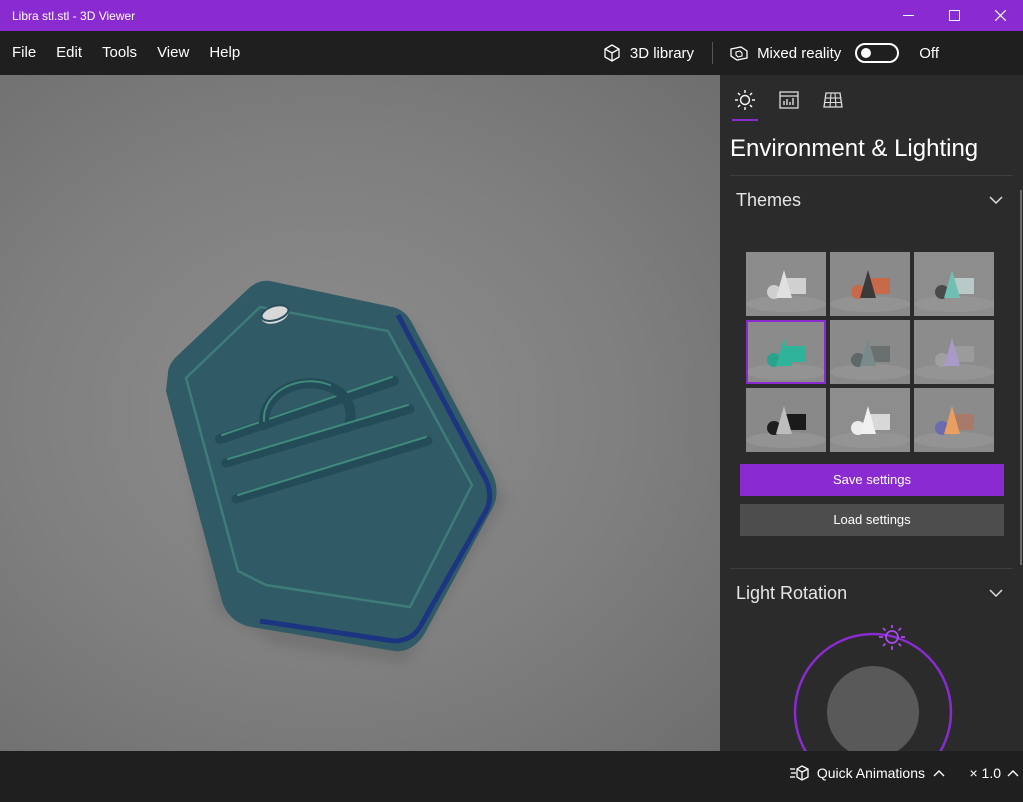 This screenshot has height=802, width=1023. I want to click on maximize-button, so click(954, 15).